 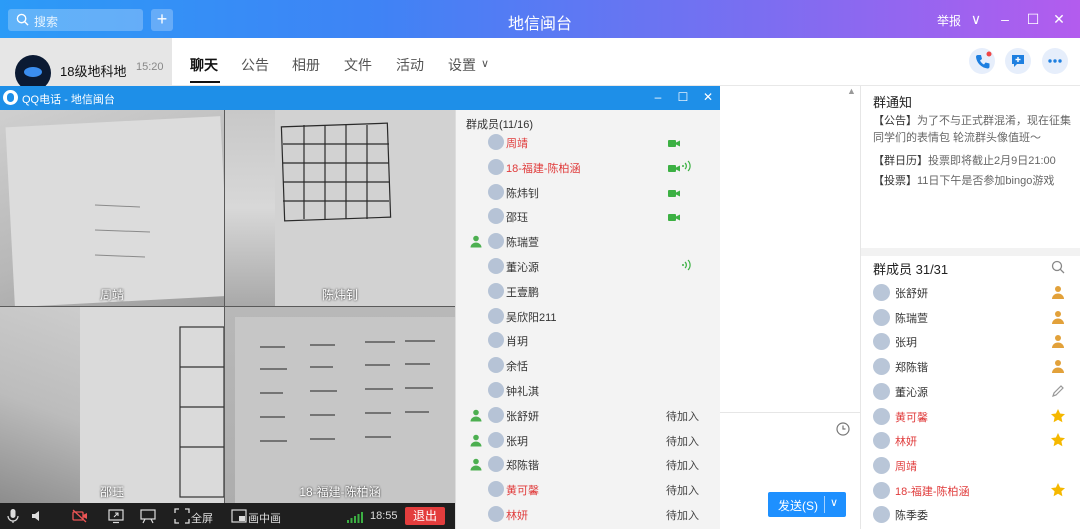 I want to click on scroll-up-icon: ▲, so click(x=853, y=91).